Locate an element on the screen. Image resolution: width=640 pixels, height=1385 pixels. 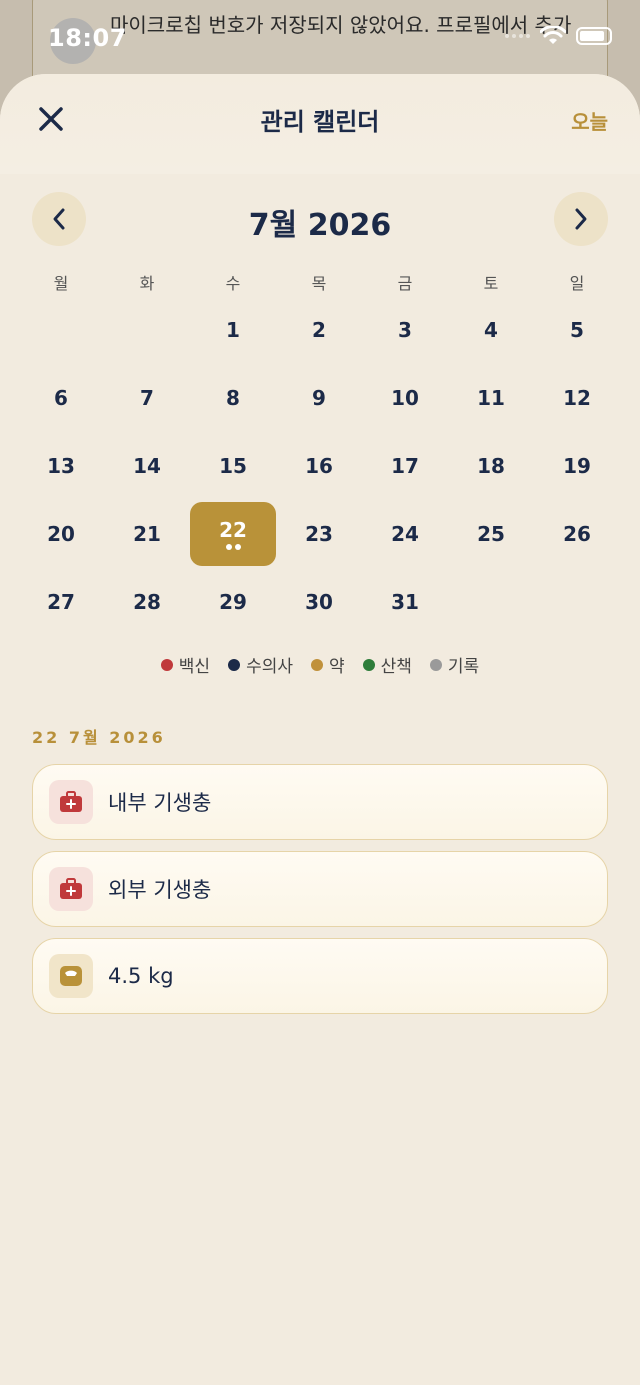
cellular-signal-icon is located at coordinates (517, 36).